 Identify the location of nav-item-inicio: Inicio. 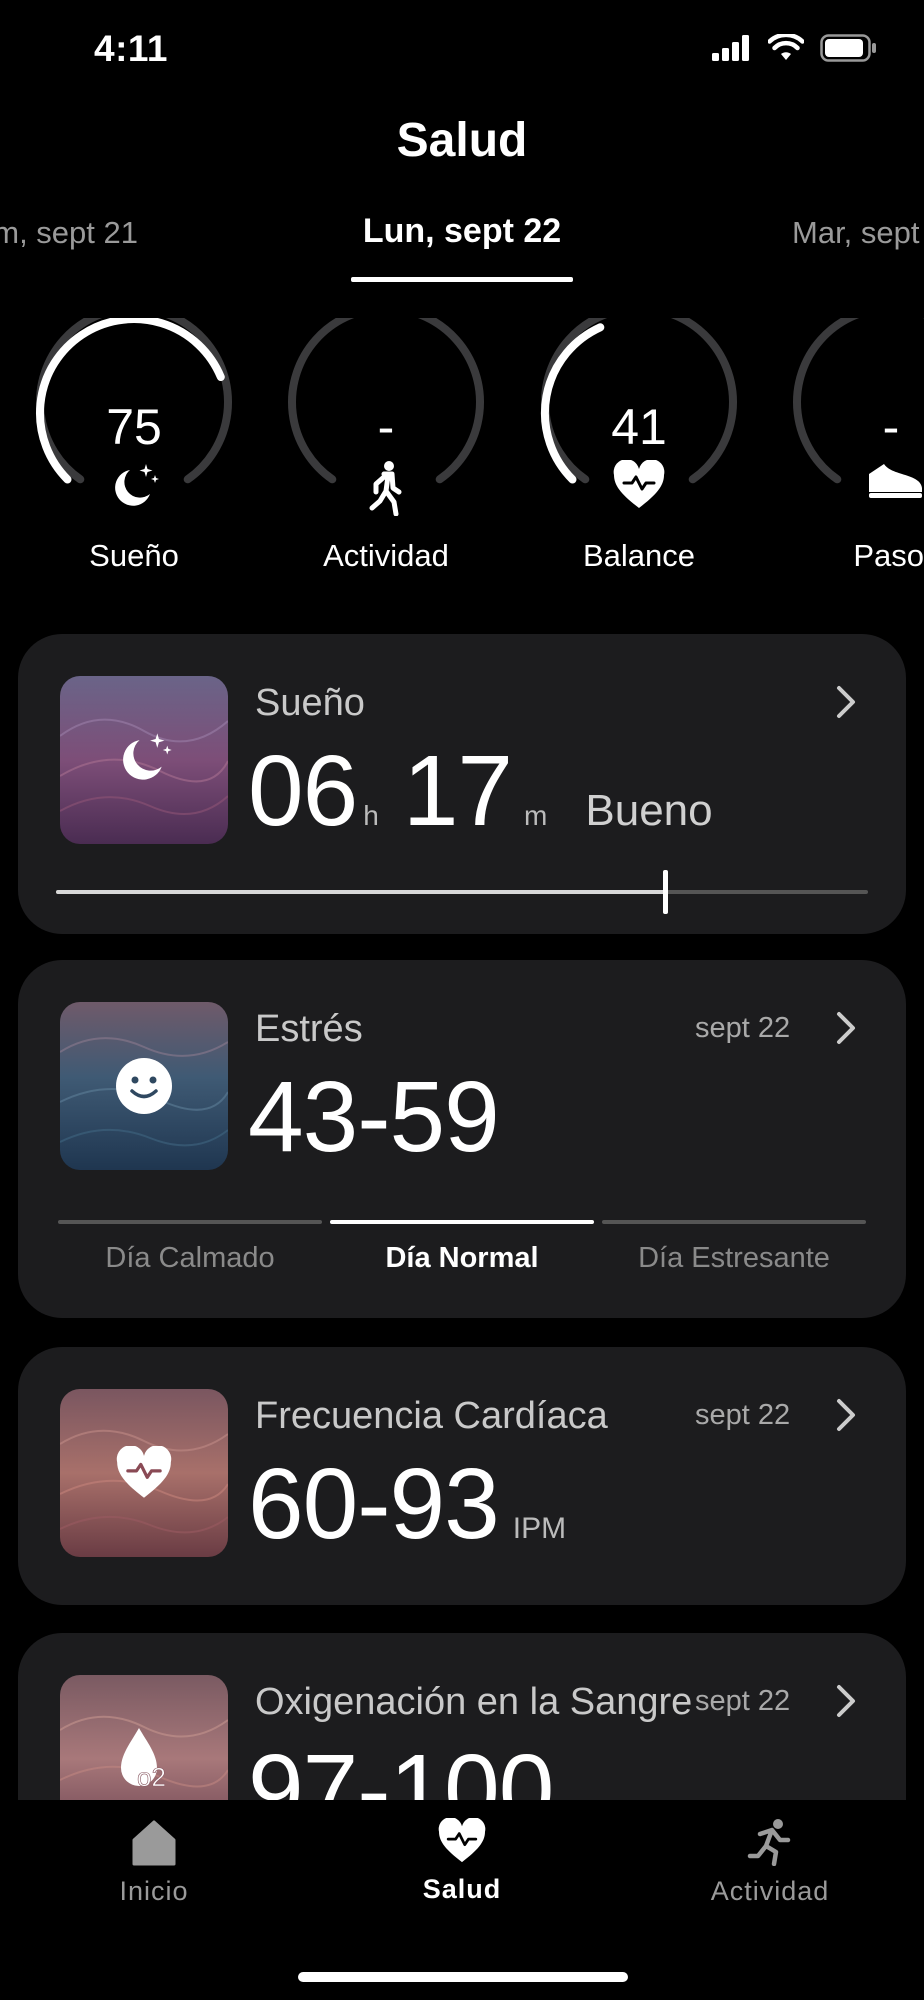
(154, 1862).